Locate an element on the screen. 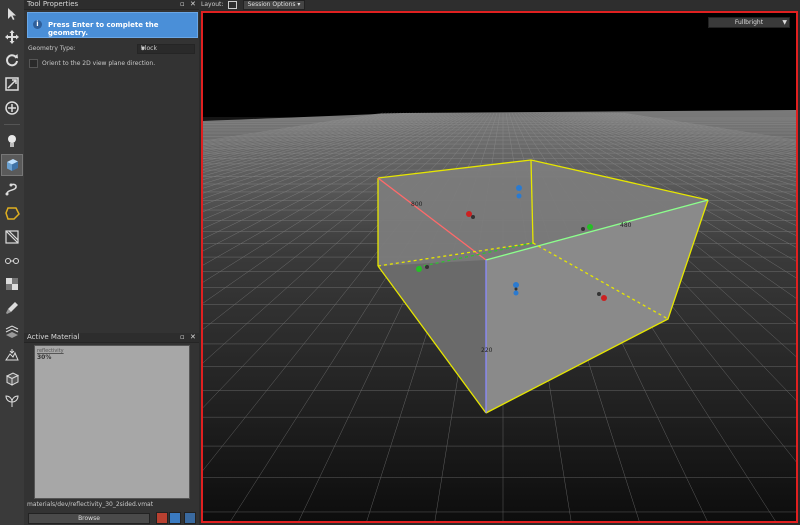 The width and height of the screenshot is (800, 525). dimension-label-front: 220 is located at coordinates (487, 350).